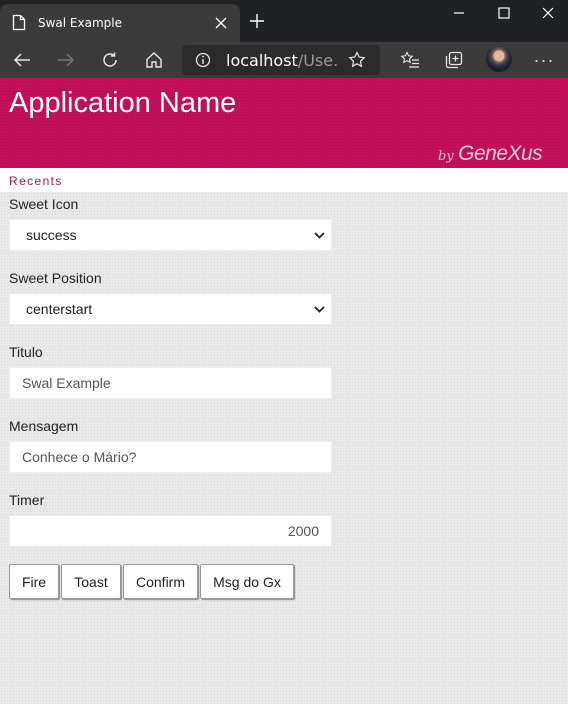 The height and width of the screenshot is (704, 568). What do you see at coordinates (357, 60) in the screenshot?
I see `star-icon` at bounding box center [357, 60].